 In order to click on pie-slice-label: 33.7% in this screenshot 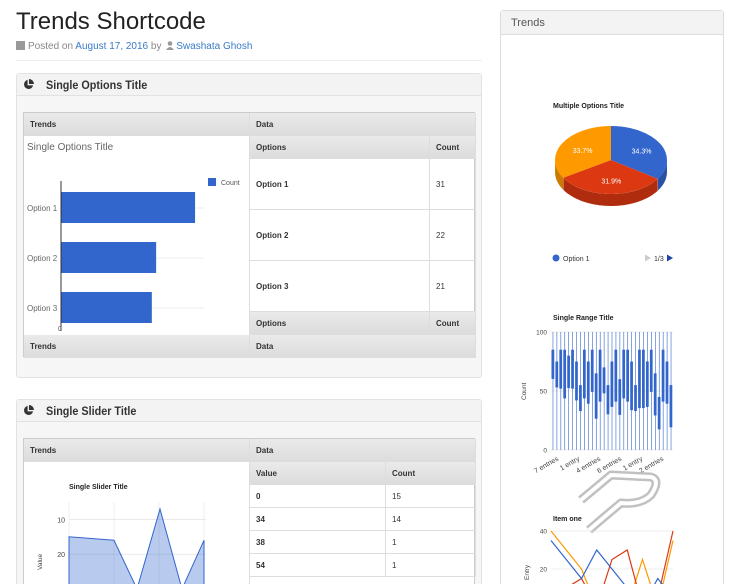, I will do `click(583, 151)`.